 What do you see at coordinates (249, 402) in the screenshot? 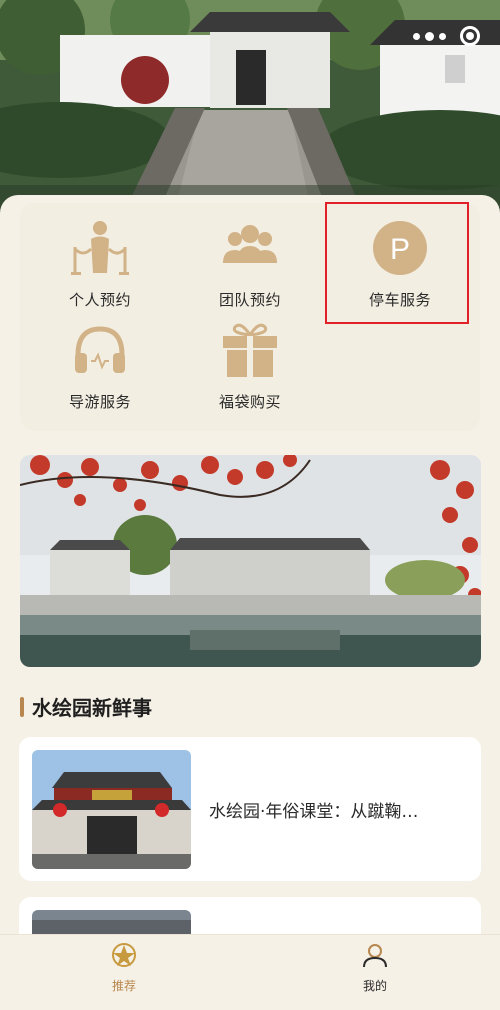
I see `service-label: 福袋购买` at bounding box center [249, 402].